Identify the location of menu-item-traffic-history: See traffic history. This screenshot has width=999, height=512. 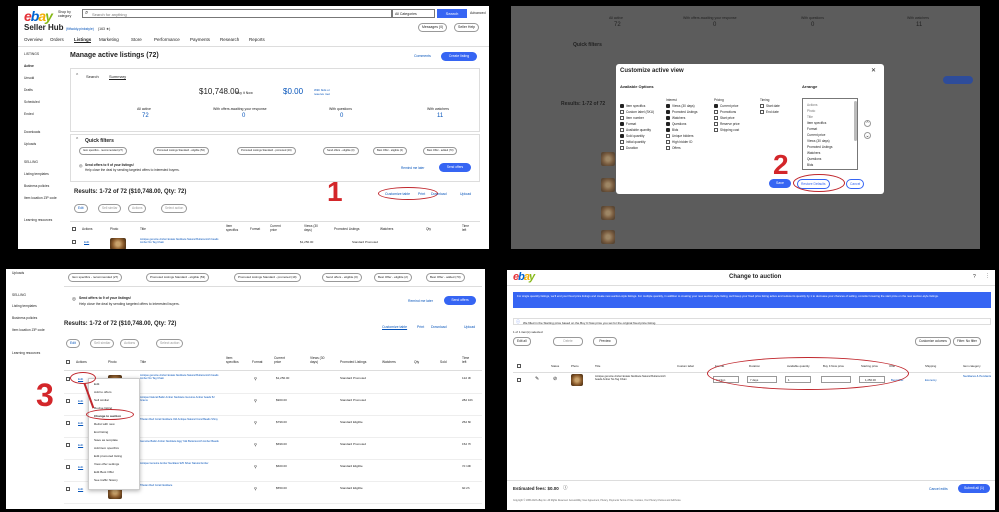
(106, 480).